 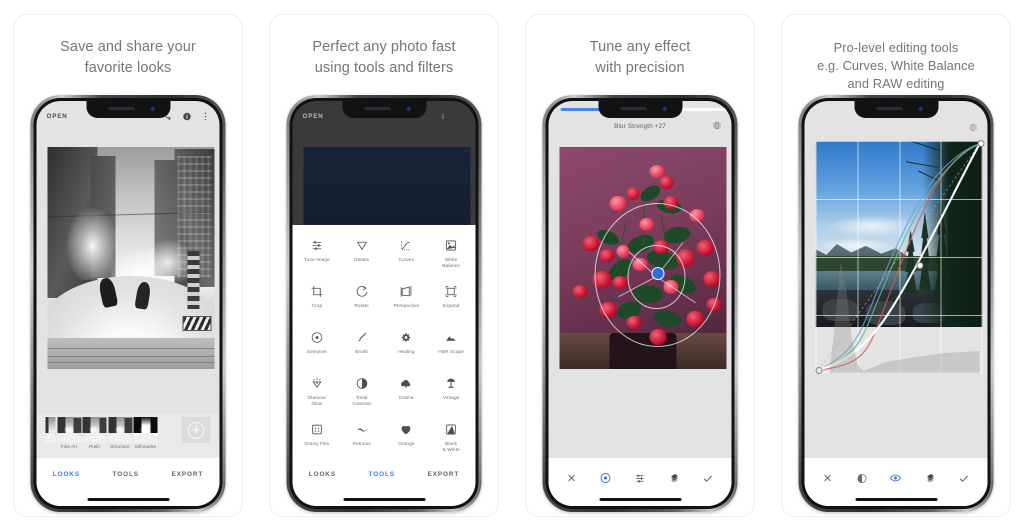 What do you see at coordinates (640, 478) in the screenshot?
I see `tune-sliders-icon` at bounding box center [640, 478].